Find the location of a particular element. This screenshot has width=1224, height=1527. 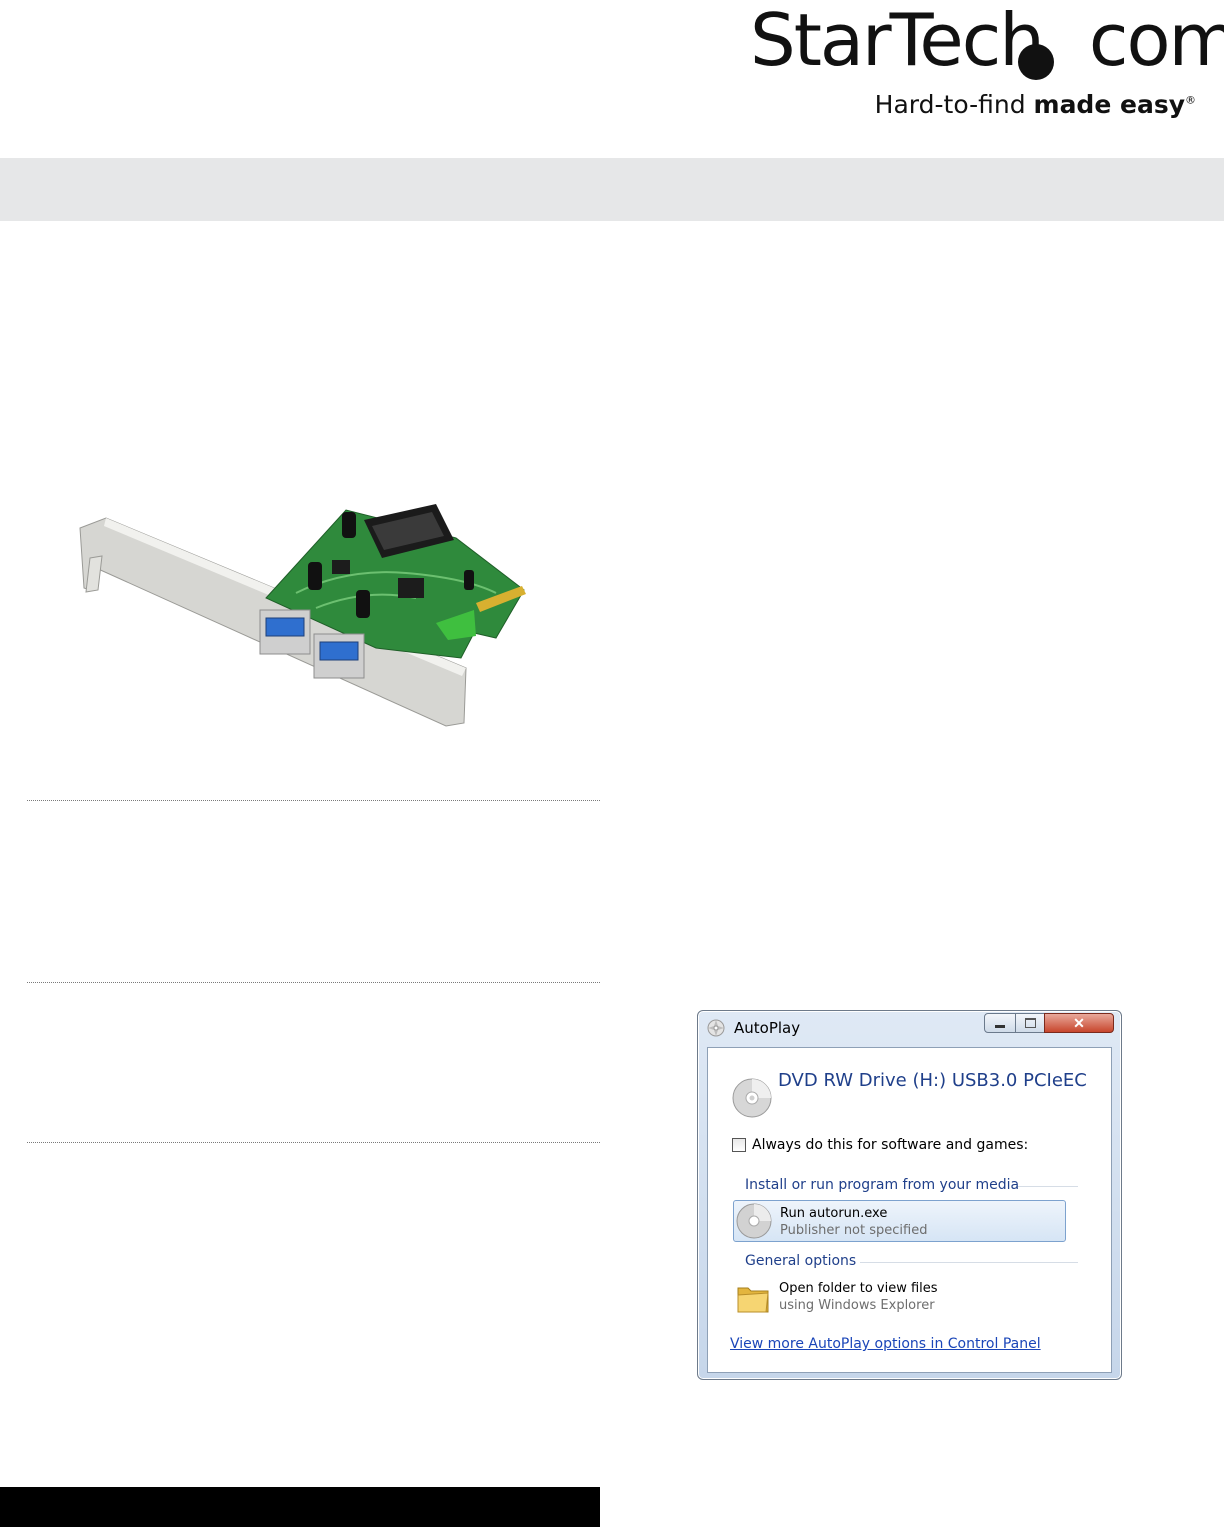

logo-dot is located at coordinates (1036, 62).